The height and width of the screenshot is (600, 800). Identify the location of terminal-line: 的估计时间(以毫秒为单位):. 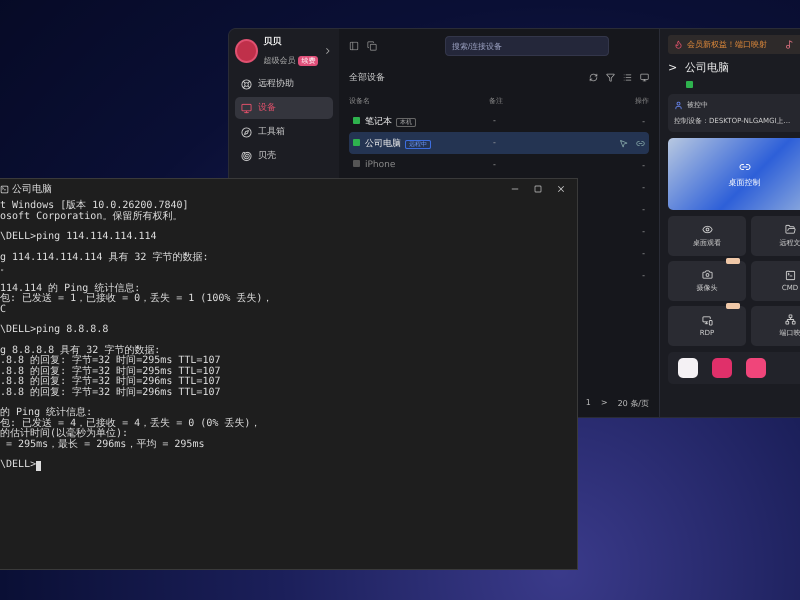
(65, 434).